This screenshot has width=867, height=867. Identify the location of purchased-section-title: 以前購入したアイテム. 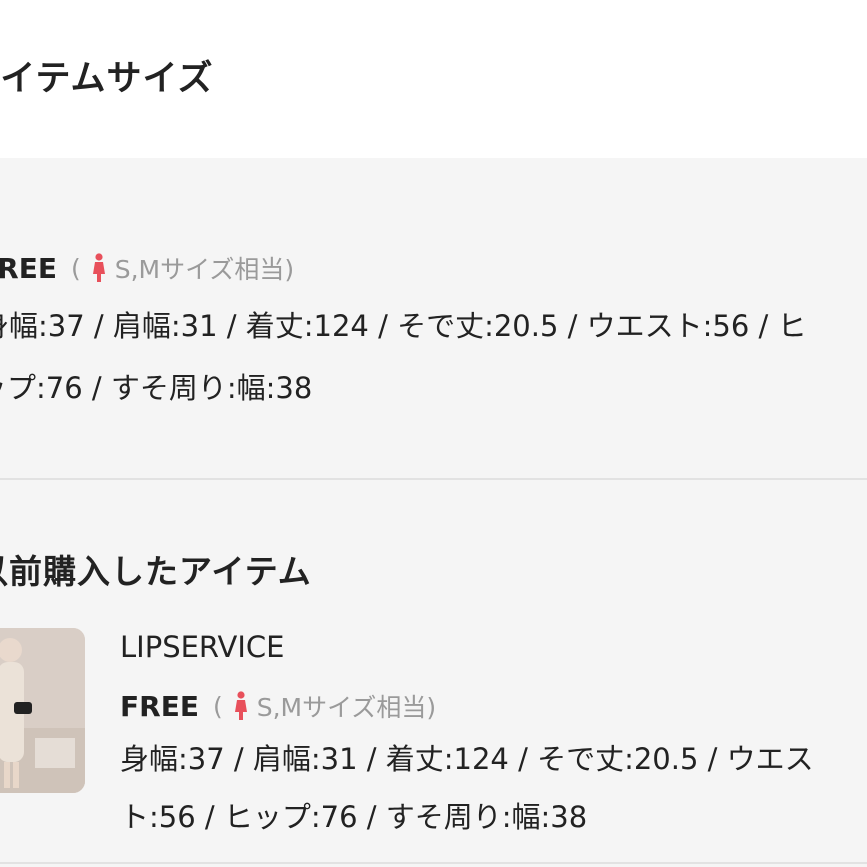
(156, 571).